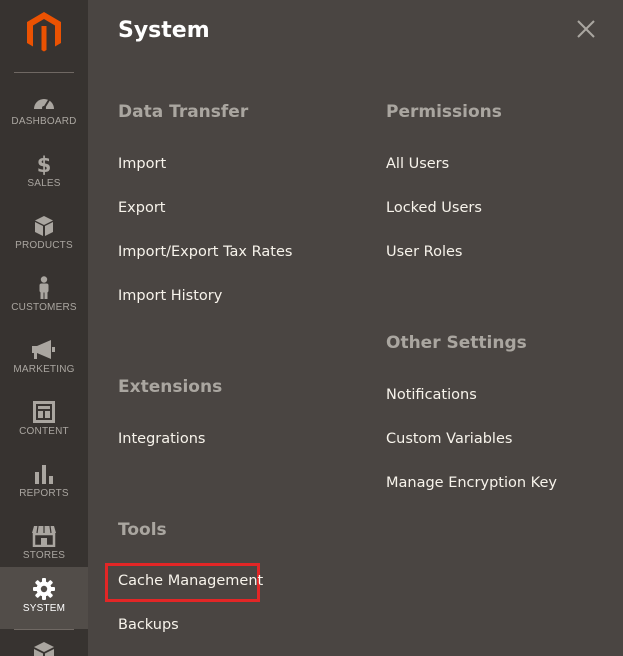  Describe the element at coordinates (434, 208) in the screenshot. I see `menu-link-locked-users: Locked Users` at that location.